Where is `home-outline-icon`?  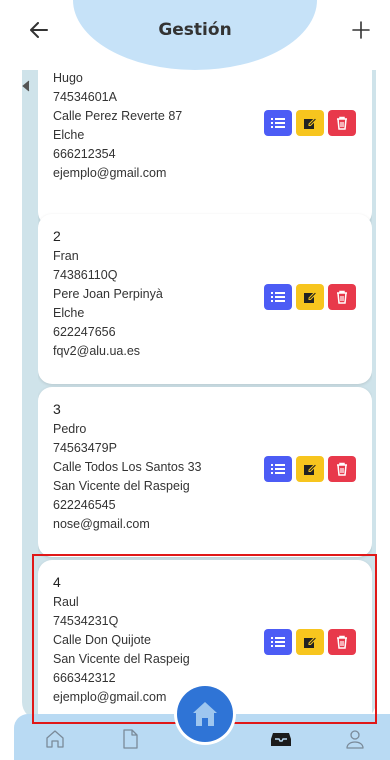 home-outline-icon is located at coordinates (55, 739).